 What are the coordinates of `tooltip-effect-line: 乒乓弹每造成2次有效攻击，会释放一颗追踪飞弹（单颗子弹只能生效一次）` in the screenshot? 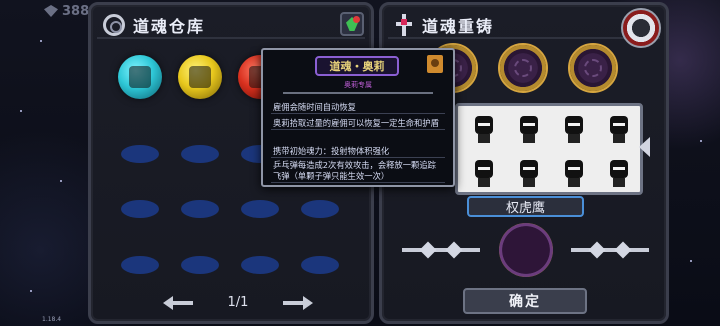 It's located at (358, 171).